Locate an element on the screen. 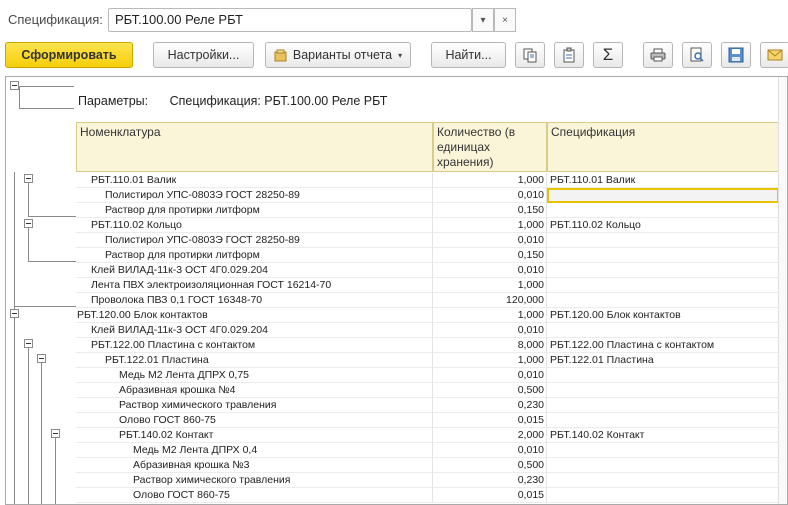 The width and height of the screenshot is (788, 505). table-row: РБТ.110.02 Кольцо 1,000 РБТ.110.02 Кольцо is located at coordinates (427, 225).